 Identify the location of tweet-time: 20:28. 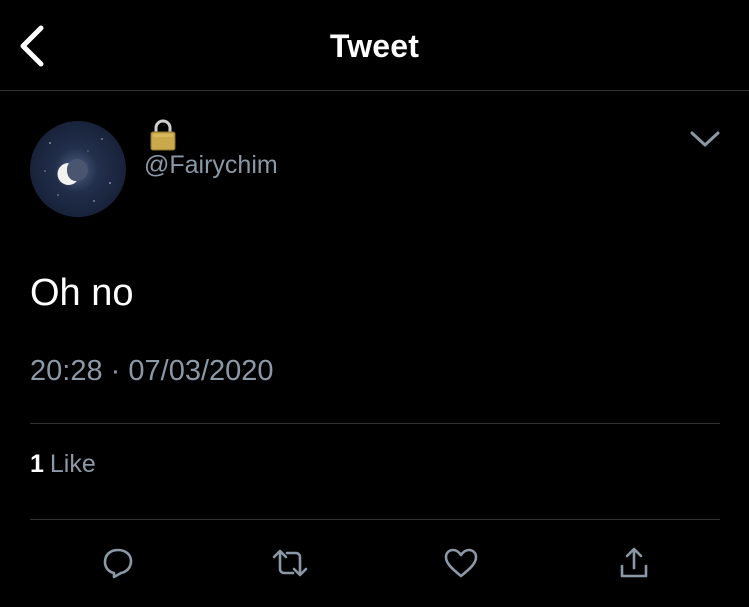
(66, 371).